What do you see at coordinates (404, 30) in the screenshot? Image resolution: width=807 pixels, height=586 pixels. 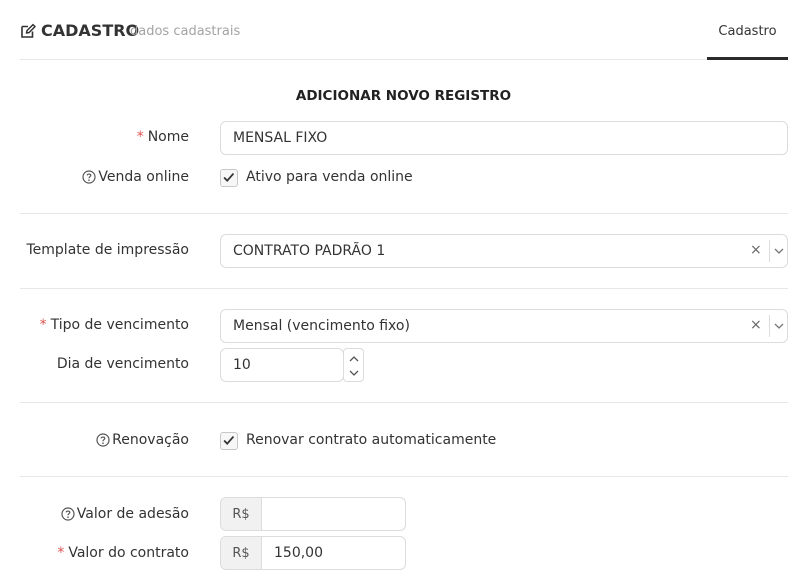 I see `page-header: CADASTRO dados cadastrais Cadastro` at bounding box center [404, 30].